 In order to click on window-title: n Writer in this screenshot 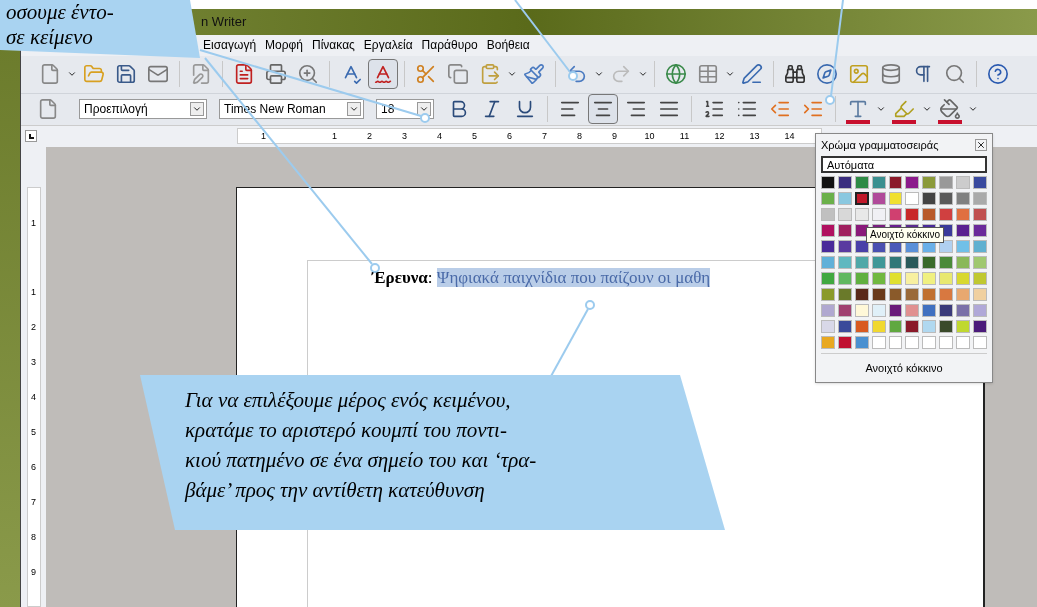, I will do `click(224, 22)`.